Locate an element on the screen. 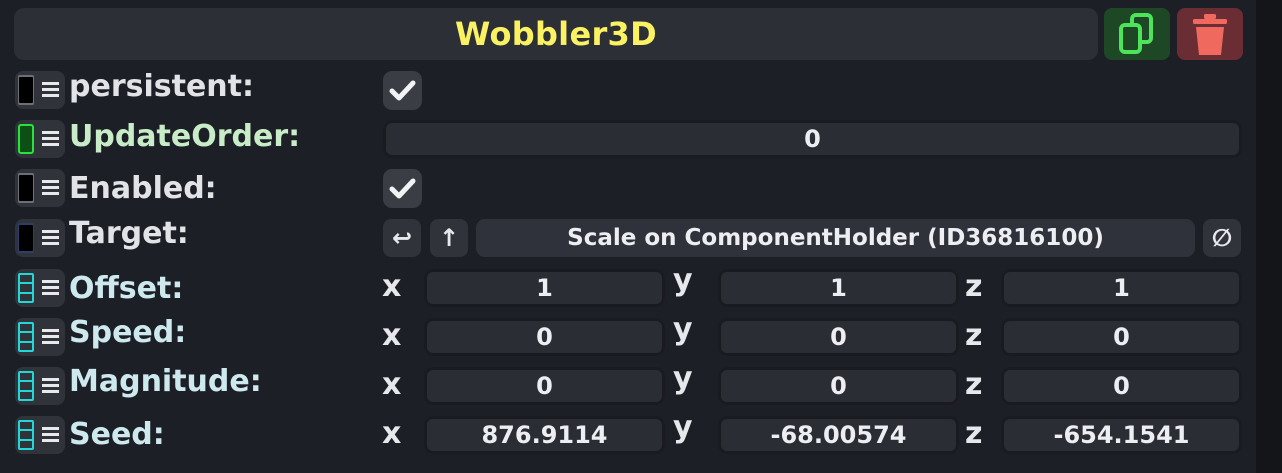 This screenshot has width=1282, height=473. field-label-enabled: Enabled: is located at coordinates (143, 188).